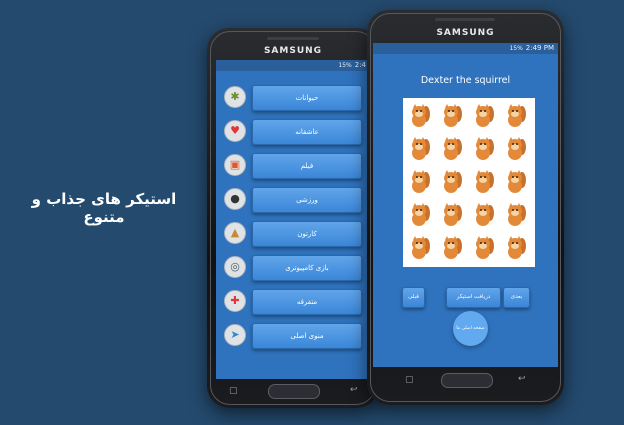  I want to click on category-button: فیلم, so click(307, 166).